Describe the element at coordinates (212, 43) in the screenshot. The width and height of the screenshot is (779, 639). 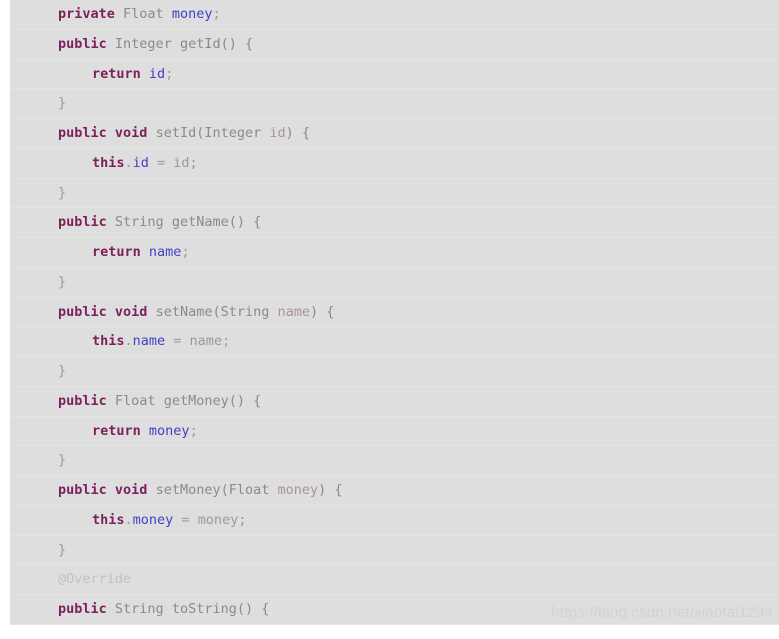
I see `code-token-mth: getId() {` at that location.